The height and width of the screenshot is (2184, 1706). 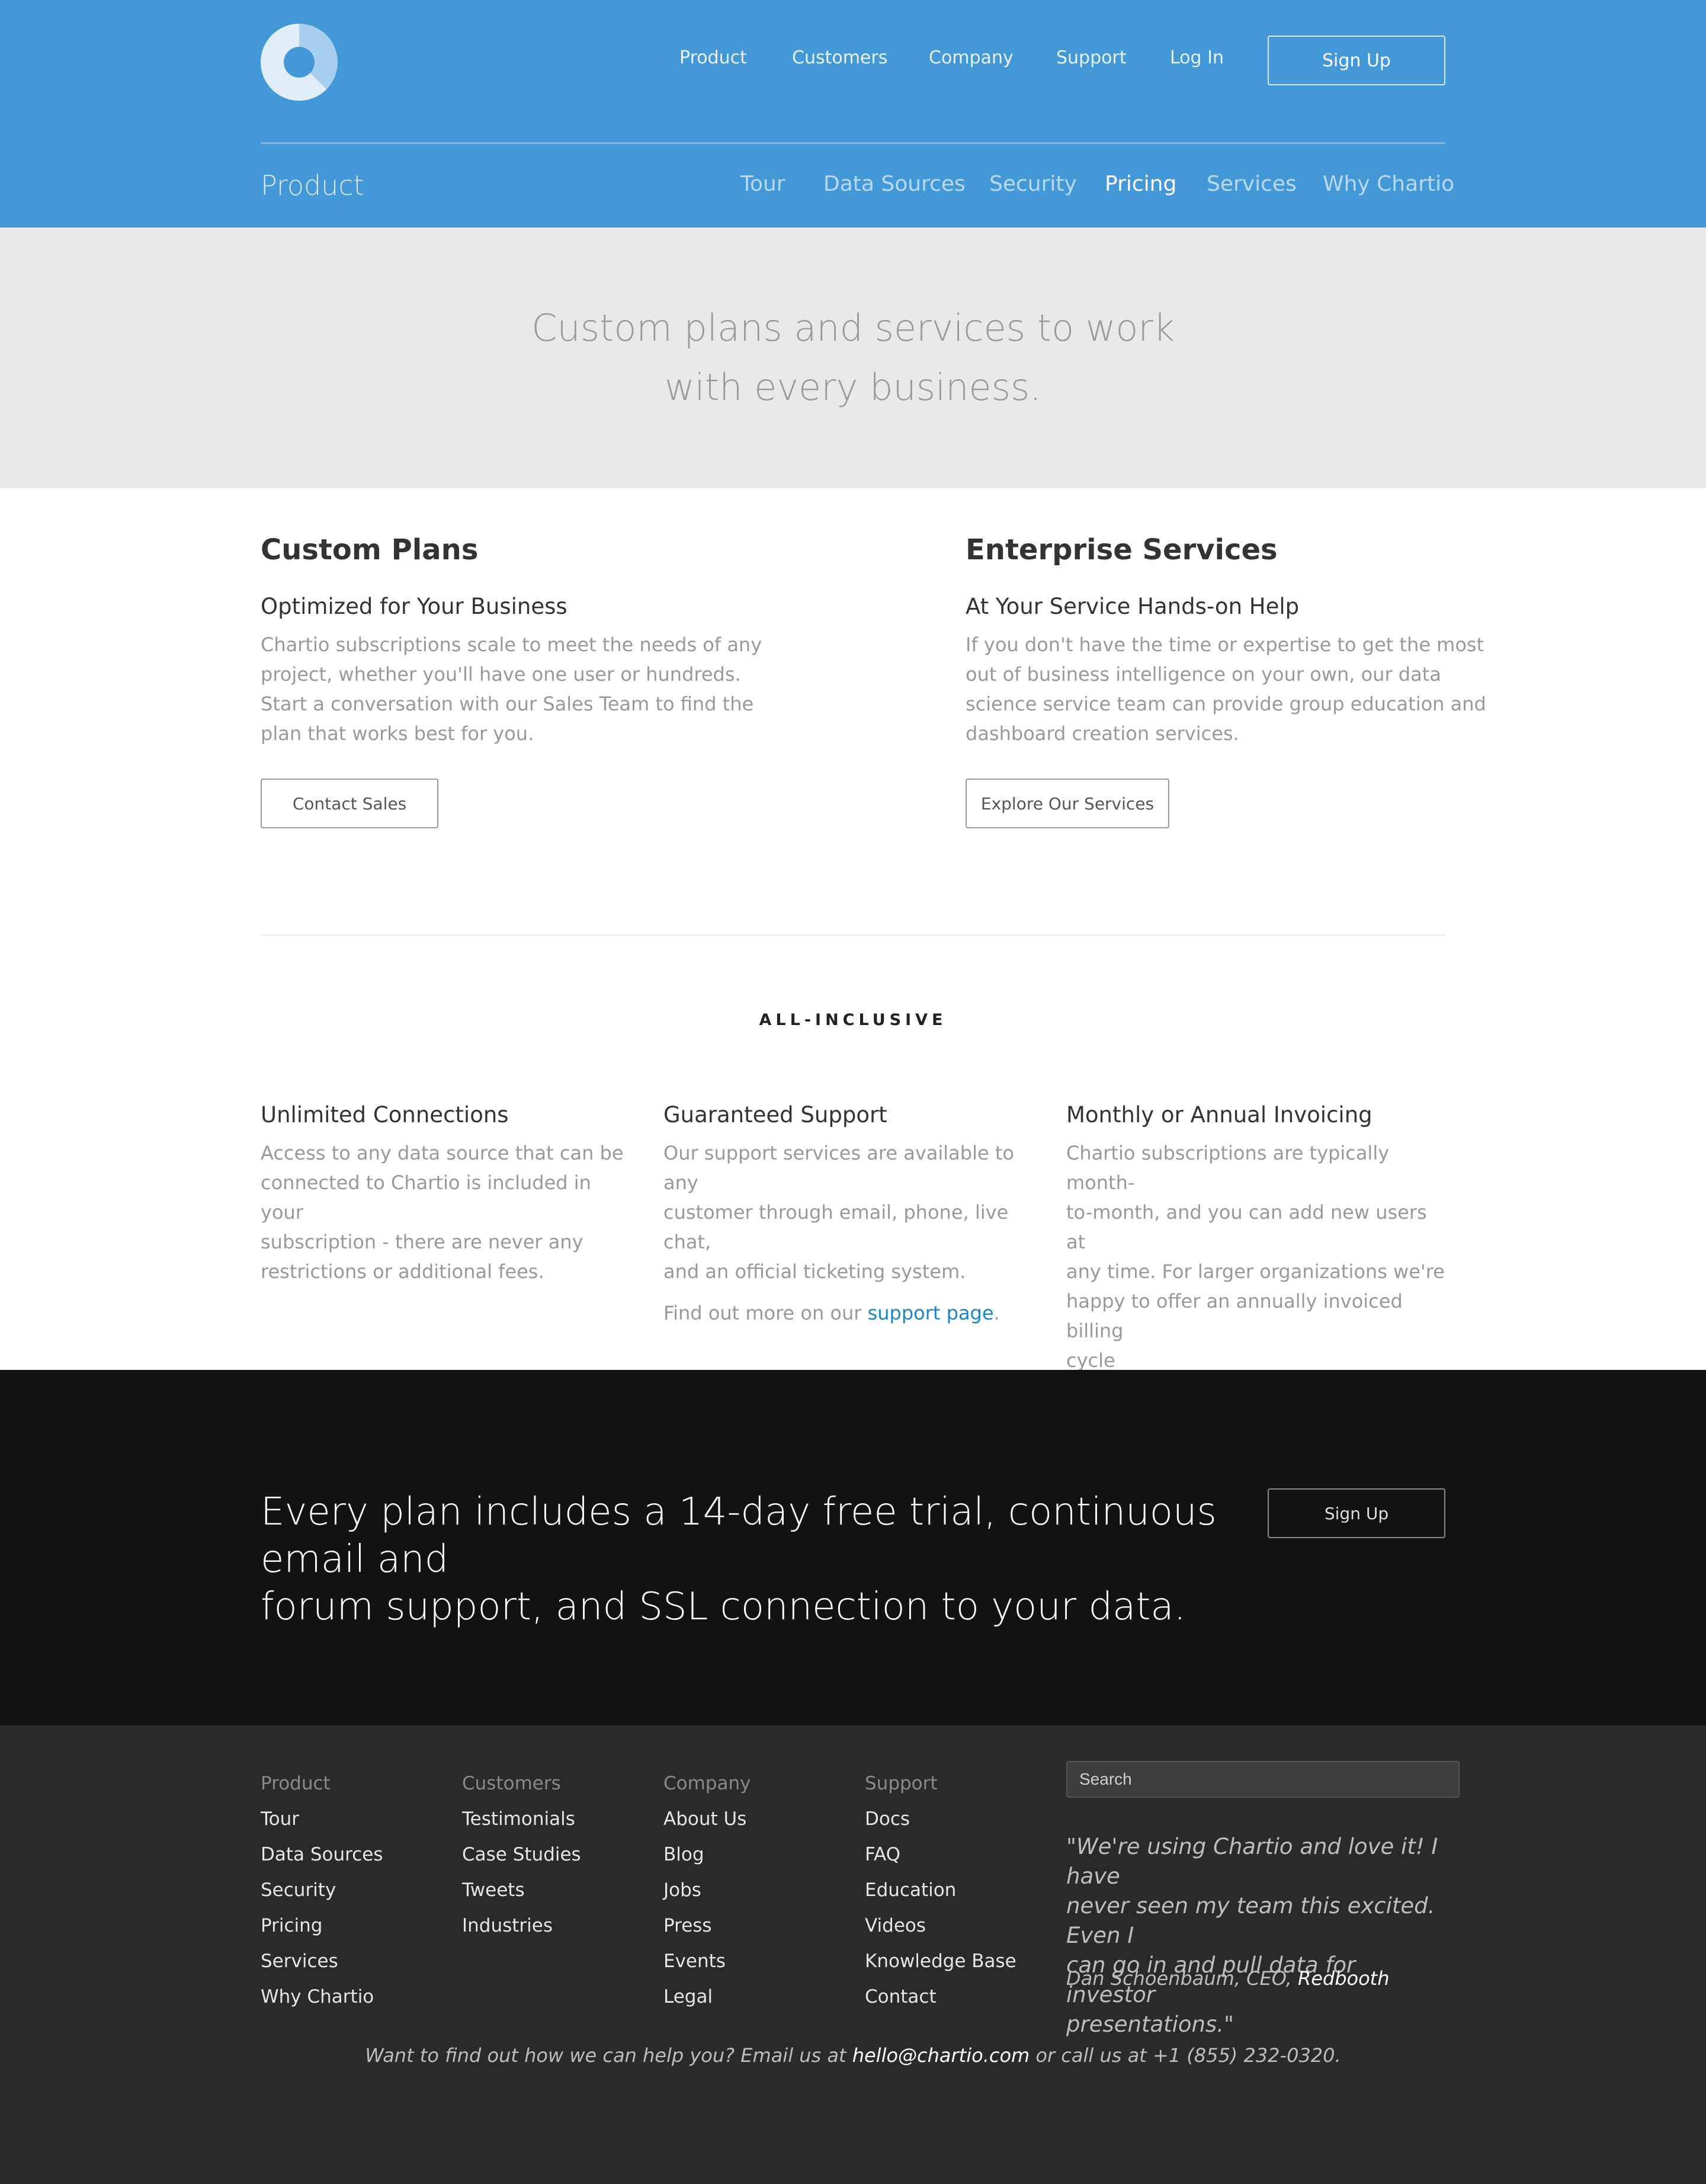 I want to click on footer-link: Case Studies, so click(x=521, y=1855).